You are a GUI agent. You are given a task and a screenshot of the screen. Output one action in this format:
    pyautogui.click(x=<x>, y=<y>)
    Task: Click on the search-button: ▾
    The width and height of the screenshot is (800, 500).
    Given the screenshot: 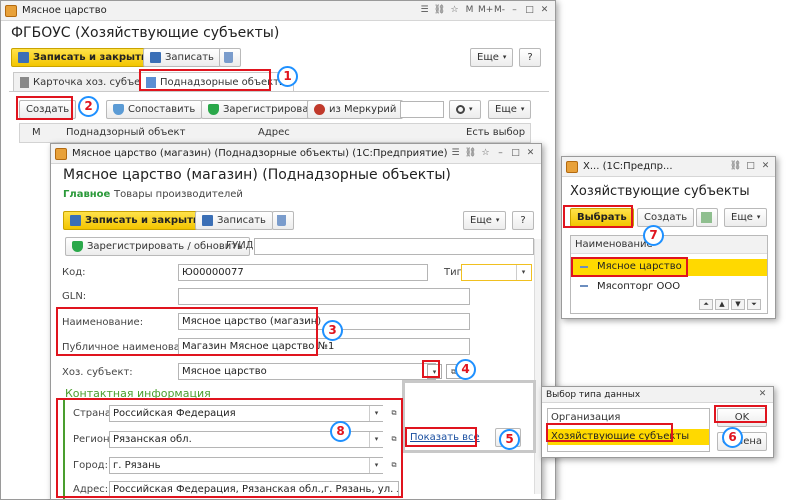 What is the action you would take?
    pyautogui.click(x=465, y=109)
    